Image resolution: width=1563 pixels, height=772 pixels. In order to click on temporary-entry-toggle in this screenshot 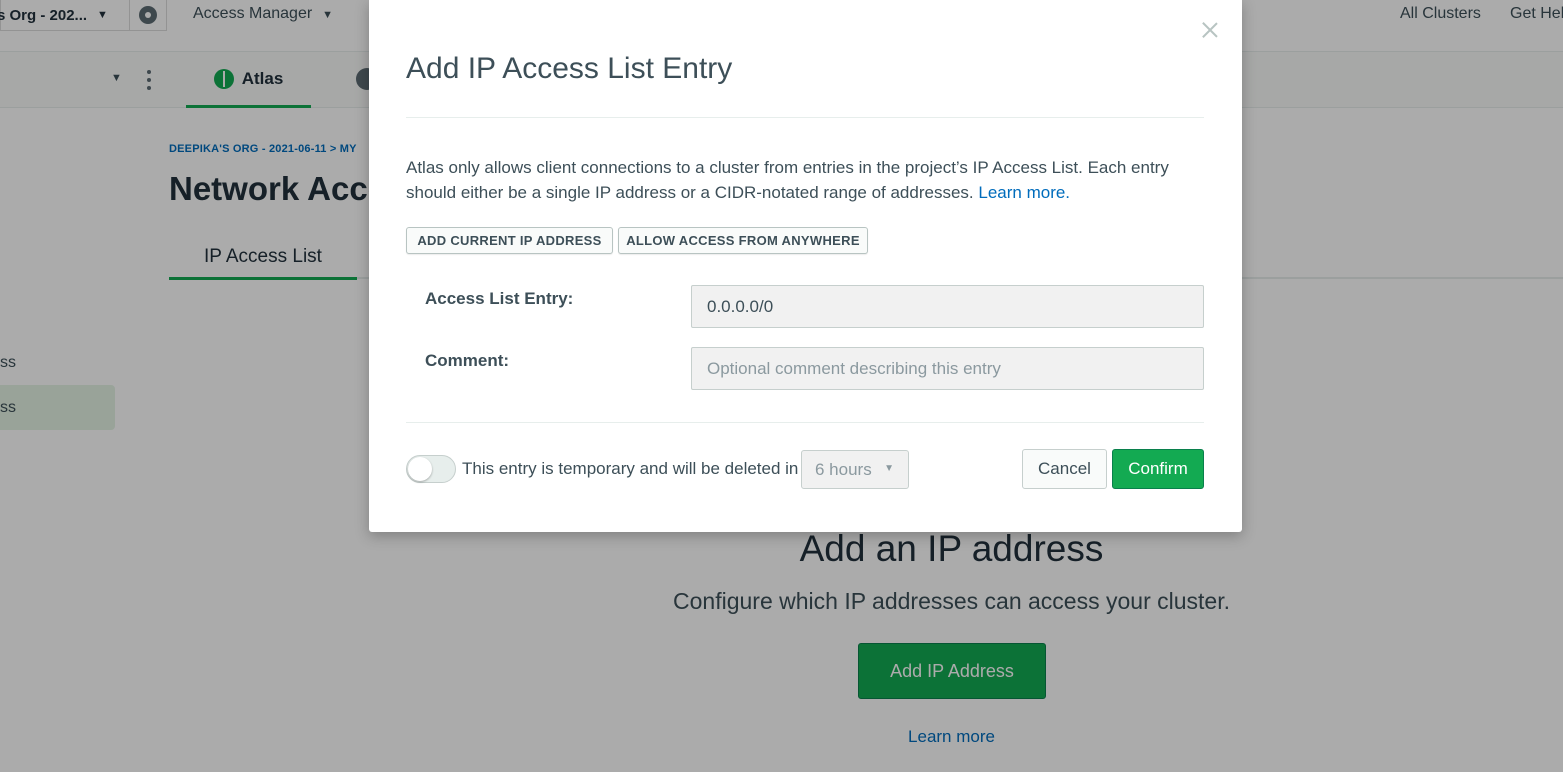, I will do `click(431, 469)`.